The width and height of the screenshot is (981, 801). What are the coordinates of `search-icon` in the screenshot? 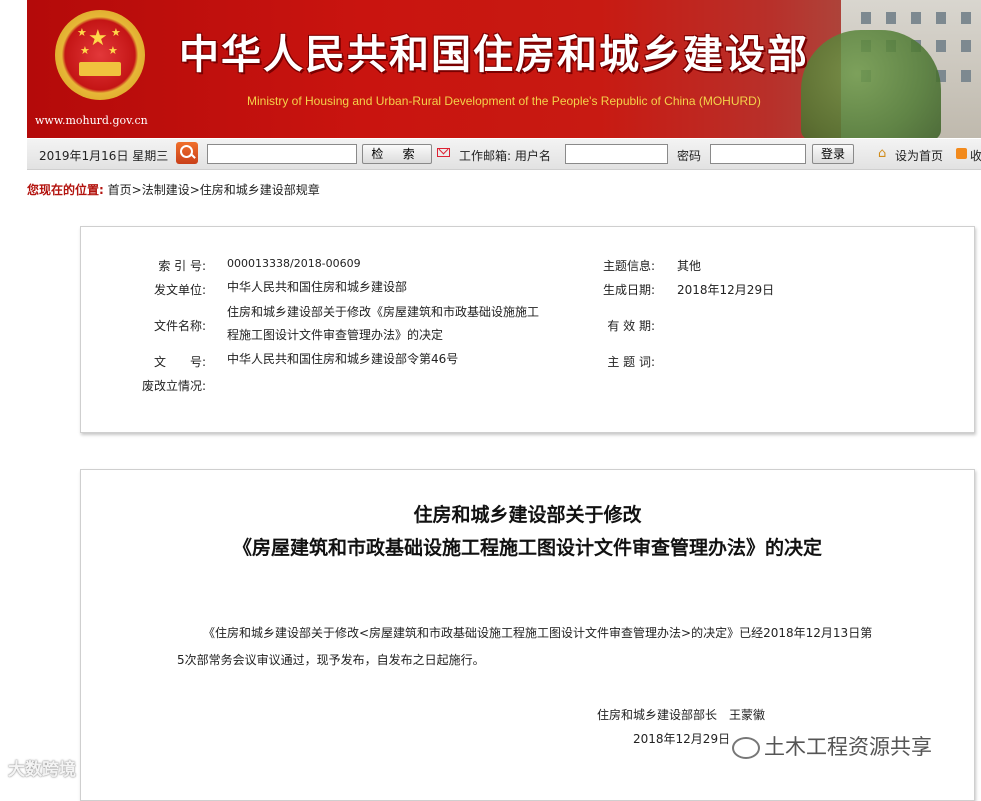 It's located at (187, 153).